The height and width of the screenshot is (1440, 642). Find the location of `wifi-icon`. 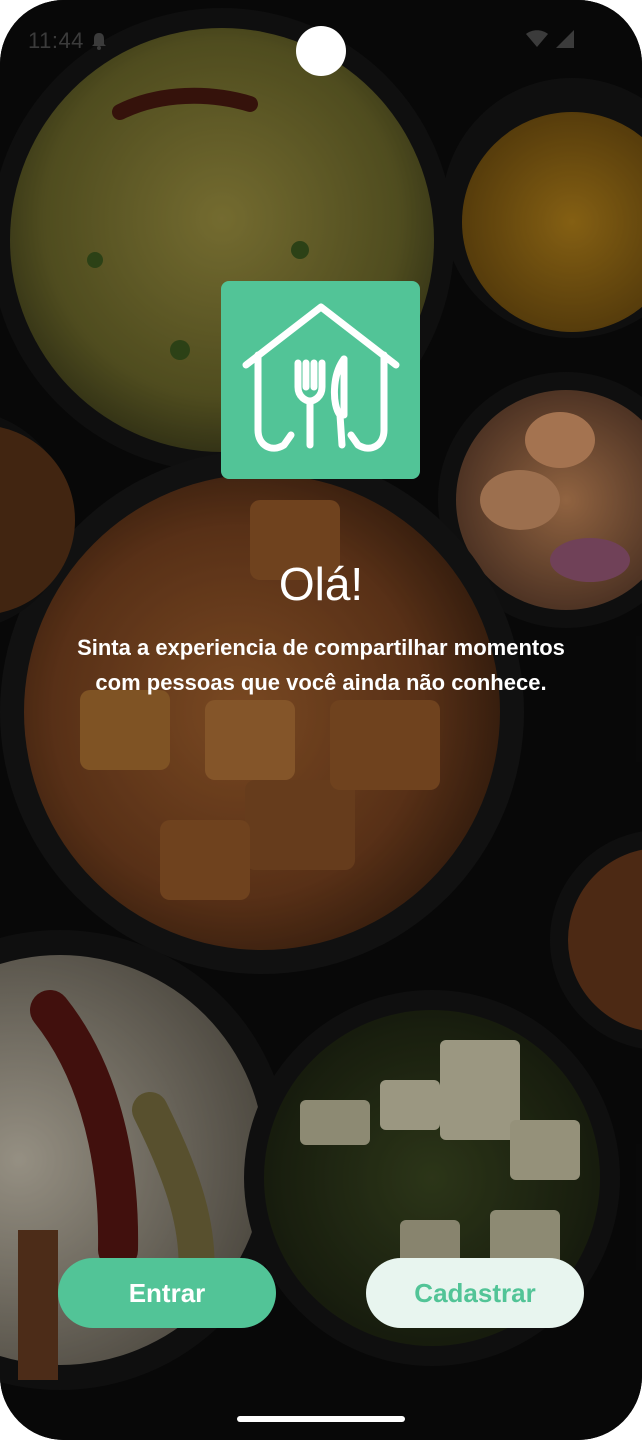

wifi-icon is located at coordinates (536, 38).